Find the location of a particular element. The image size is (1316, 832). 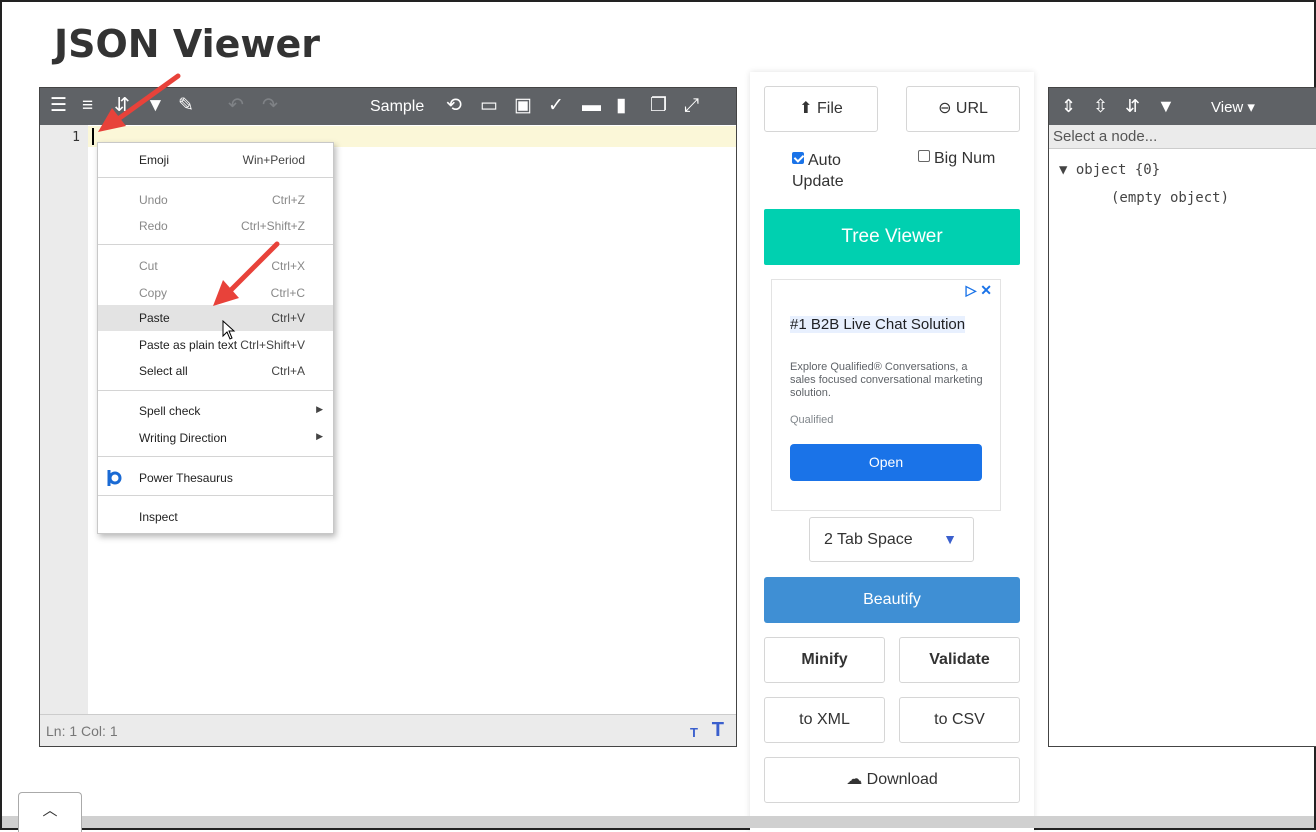

save-icon: ▣ is located at coordinates (523, 106).